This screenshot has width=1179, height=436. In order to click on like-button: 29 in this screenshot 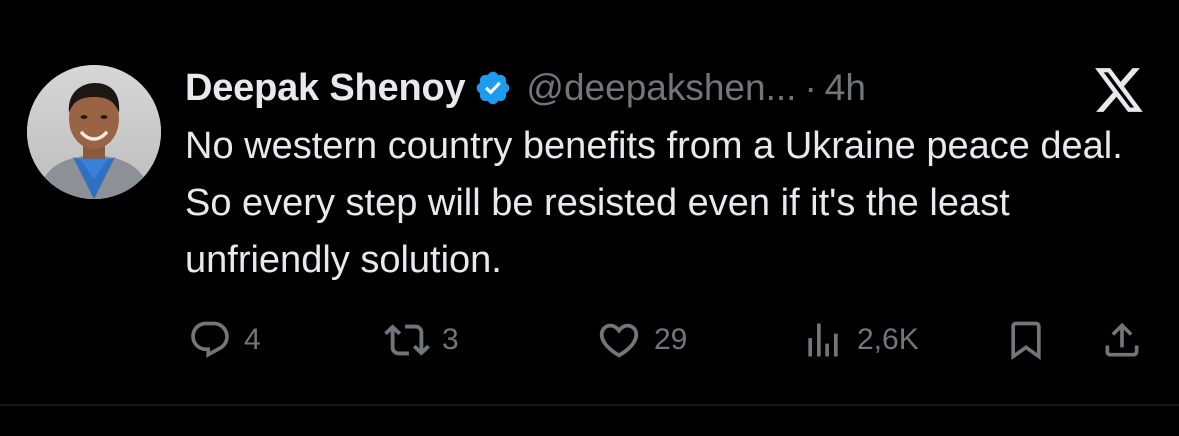, I will do `click(641, 340)`.